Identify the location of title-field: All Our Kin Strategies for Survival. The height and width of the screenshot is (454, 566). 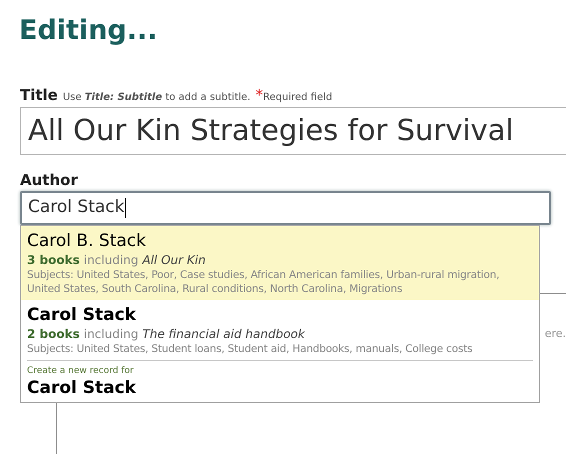
(293, 130).